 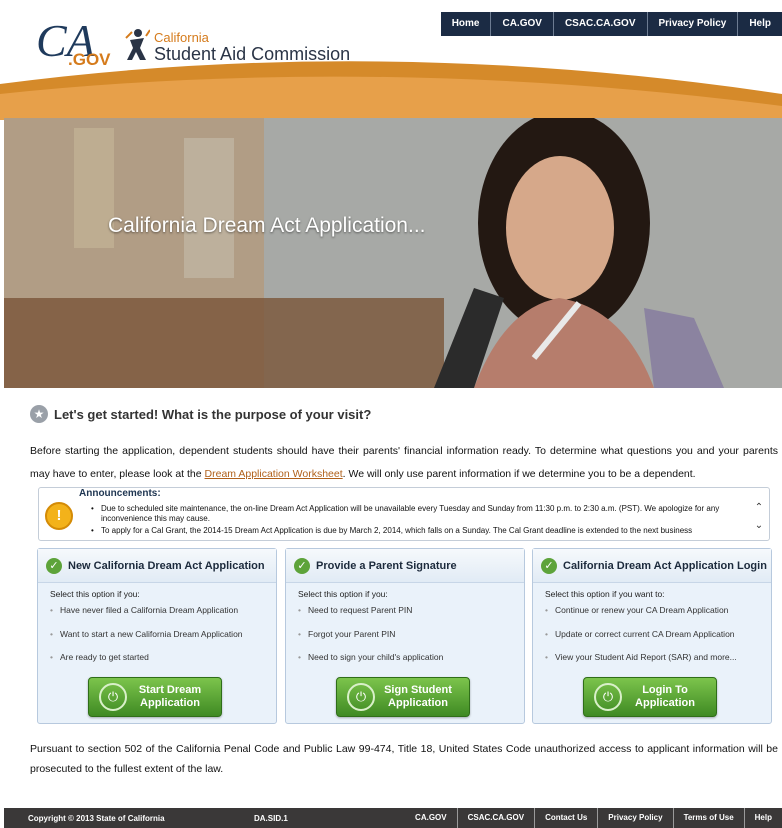 I want to click on card-title: New California Dream Act Application, so click(x=166, y=565).